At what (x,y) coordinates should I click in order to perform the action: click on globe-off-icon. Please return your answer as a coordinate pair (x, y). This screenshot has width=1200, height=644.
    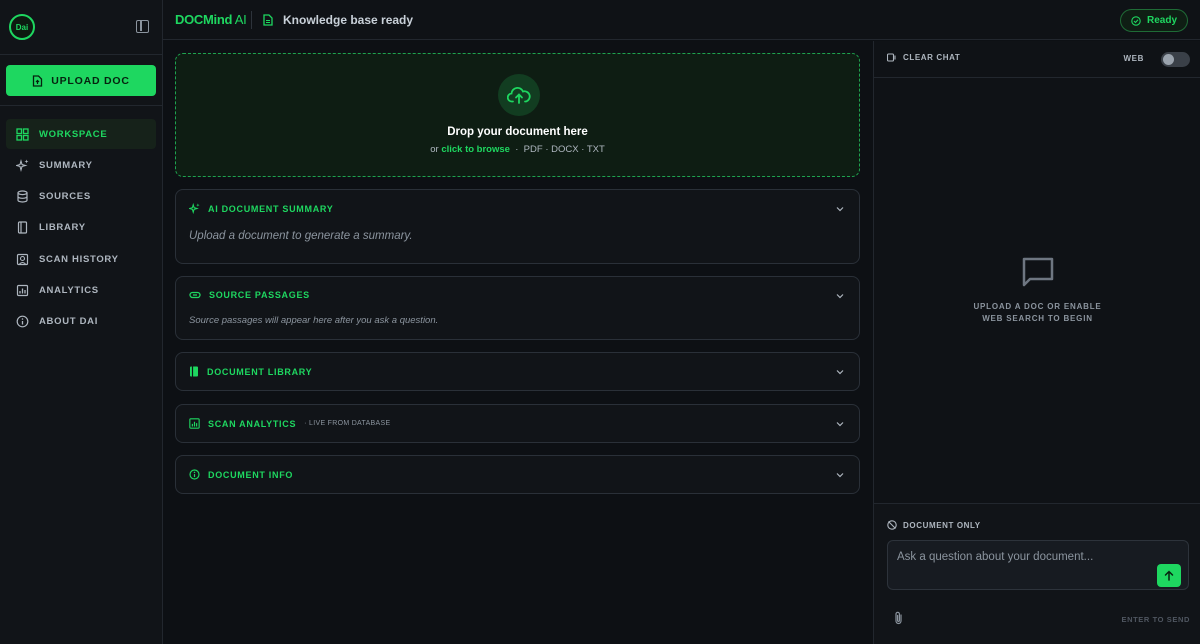
    Looking at the image, I should click on (892, 525).